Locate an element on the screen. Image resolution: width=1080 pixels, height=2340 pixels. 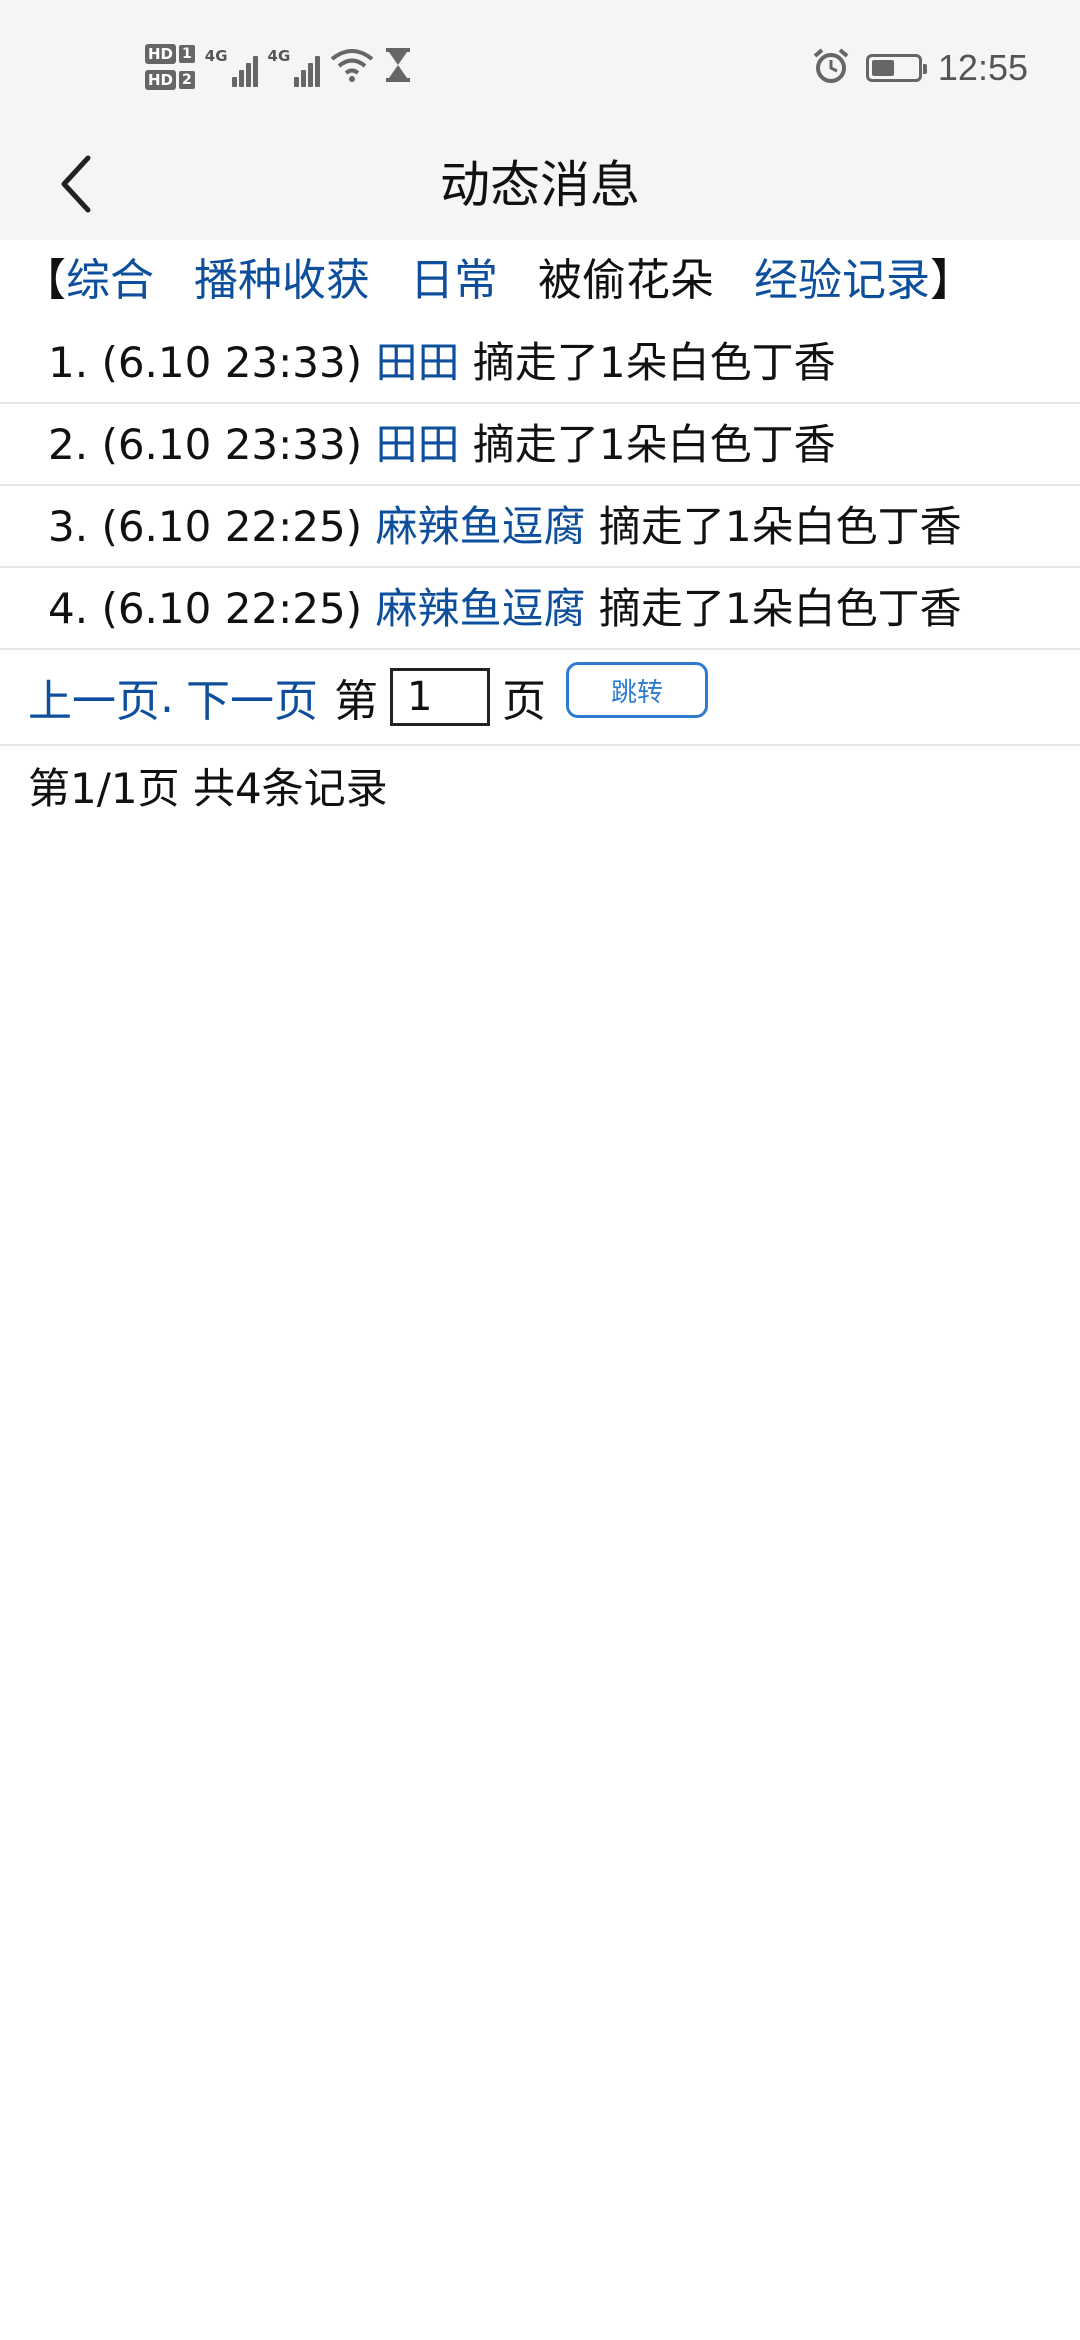
jump-button: 跳转 is located at coordinates (637, 690).